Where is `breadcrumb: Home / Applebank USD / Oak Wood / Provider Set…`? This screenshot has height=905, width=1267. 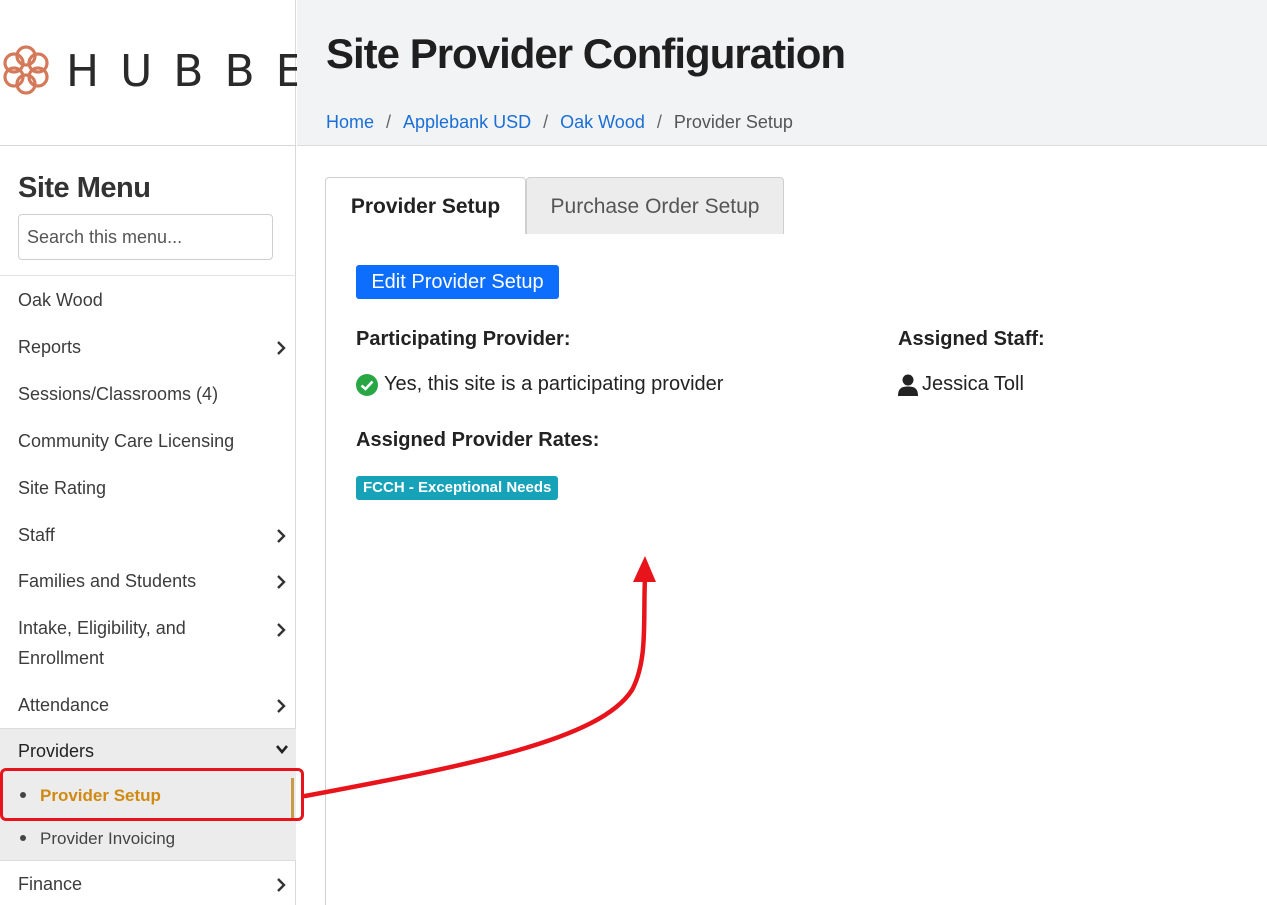 breadcrumb: Home / Applebank USD / Oak Wood / Provider Set… is located at coordinates (559, 122).